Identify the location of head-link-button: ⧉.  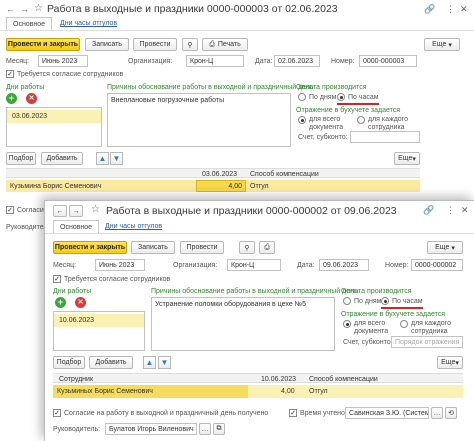
(219, 429).